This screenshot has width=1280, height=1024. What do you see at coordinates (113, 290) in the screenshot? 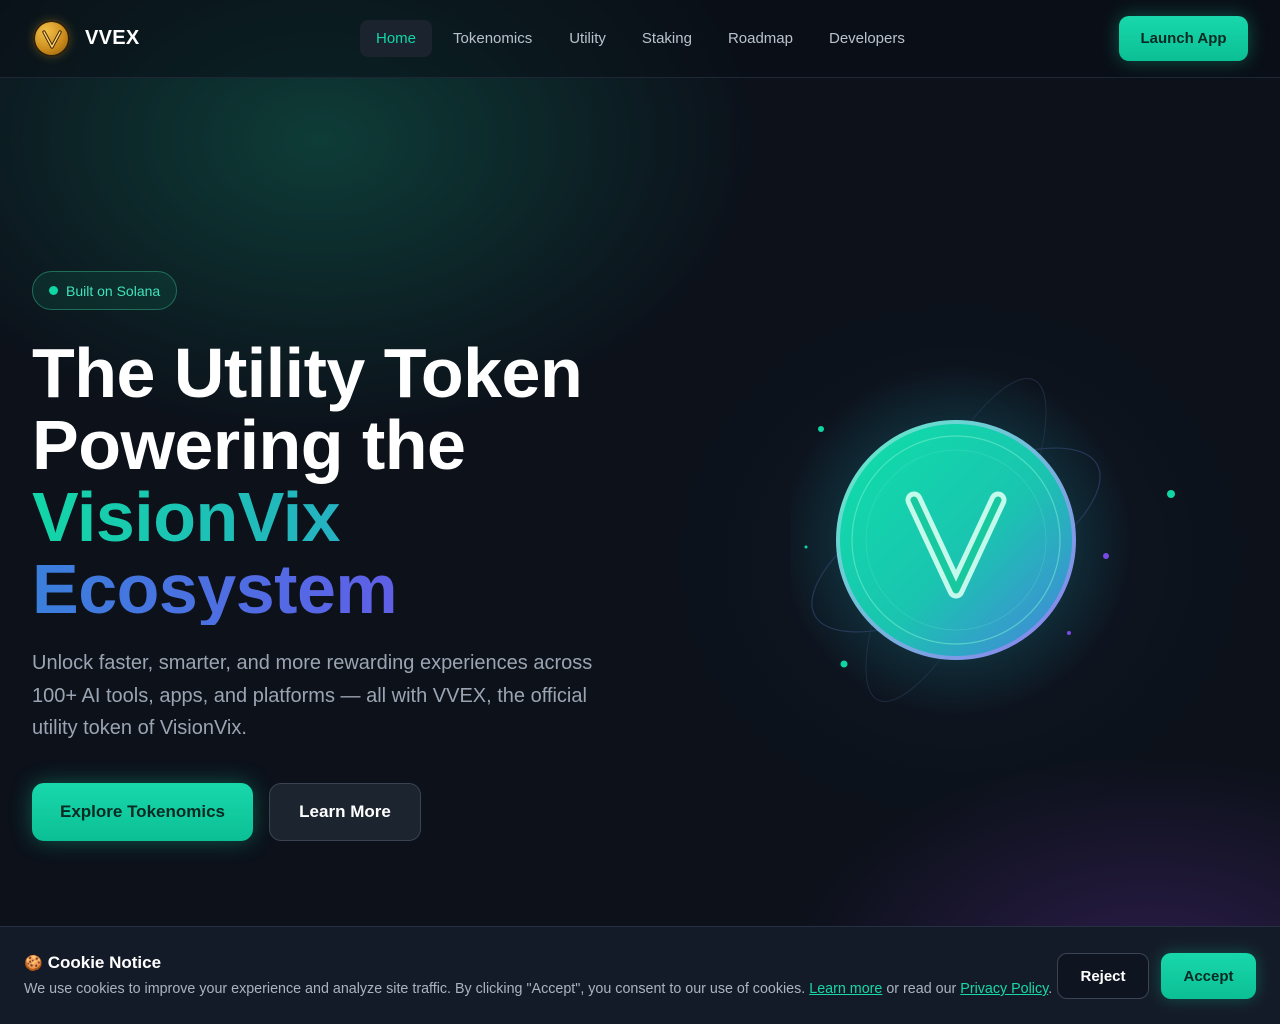
I see `badge-label: Built on Solana` at bounding box center [113, 290].